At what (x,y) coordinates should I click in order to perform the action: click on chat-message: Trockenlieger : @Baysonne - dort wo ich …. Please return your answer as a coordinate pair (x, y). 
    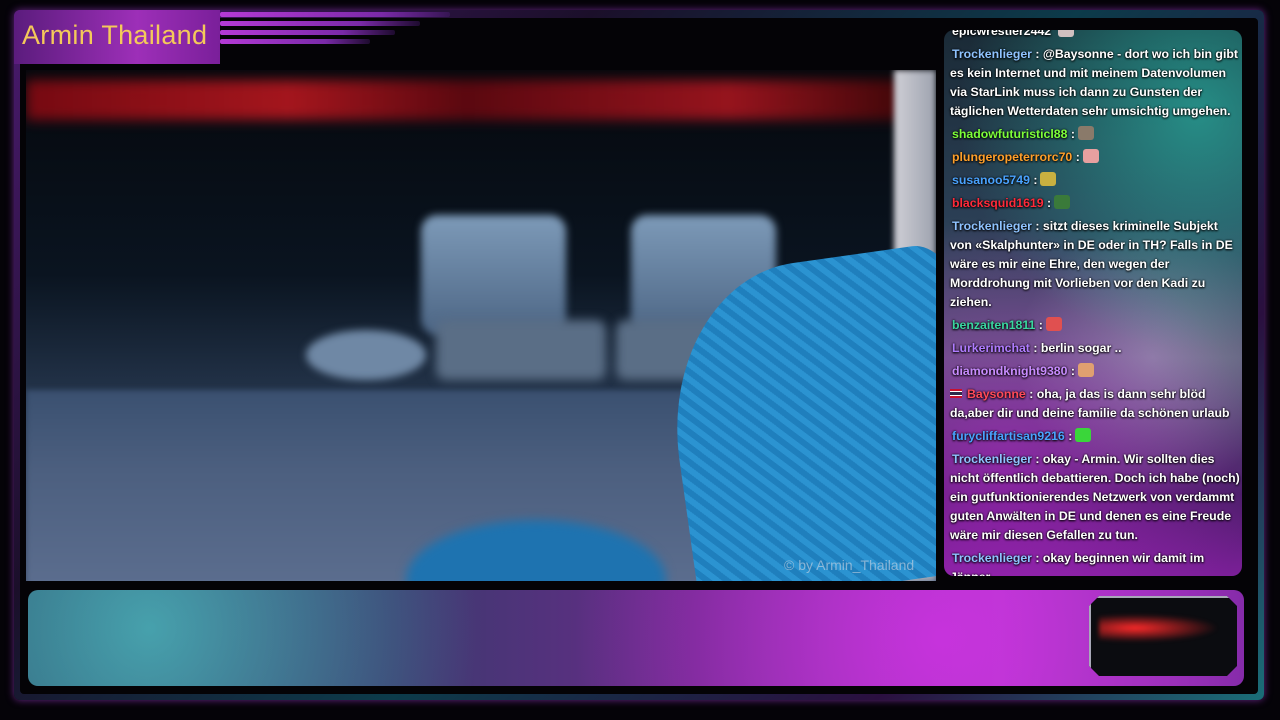
    Looking at the image, I should click on (1095, 83).